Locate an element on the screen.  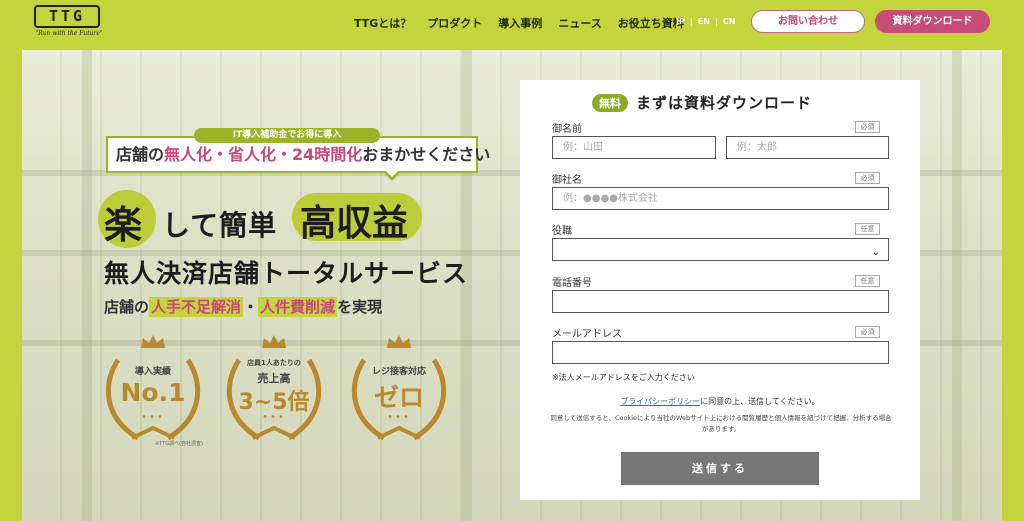
subsidy-tag: IT導入補助金でお得に導入 is located at coordinates (287, 135).